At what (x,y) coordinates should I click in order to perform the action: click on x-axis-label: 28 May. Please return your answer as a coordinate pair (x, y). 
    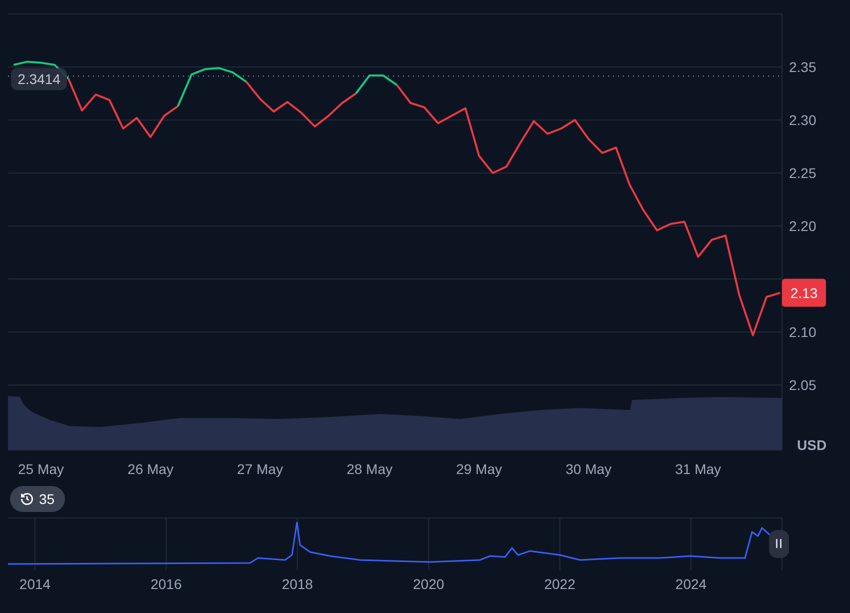
    Looking at the image, I should click on (369, 469).